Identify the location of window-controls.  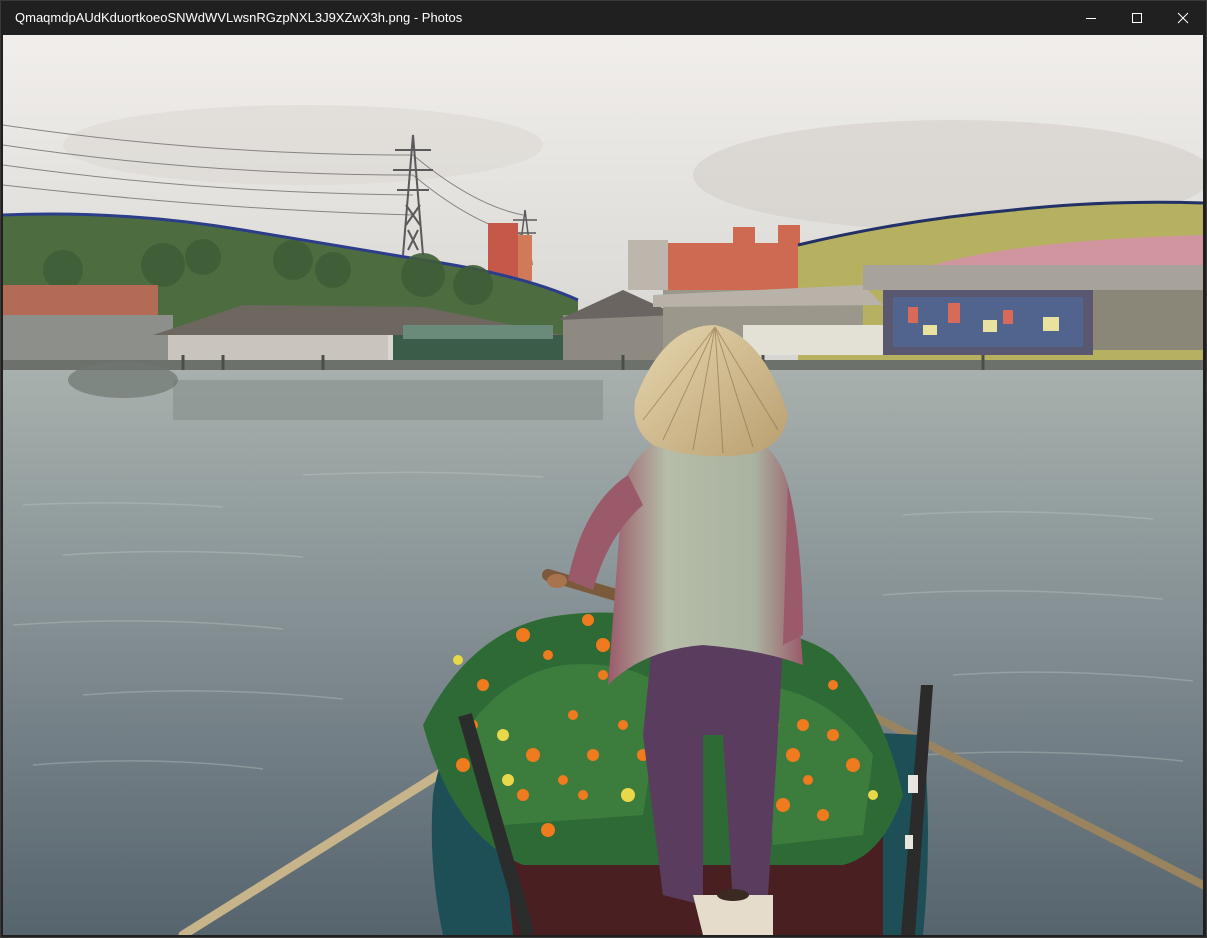
(1137, 18).